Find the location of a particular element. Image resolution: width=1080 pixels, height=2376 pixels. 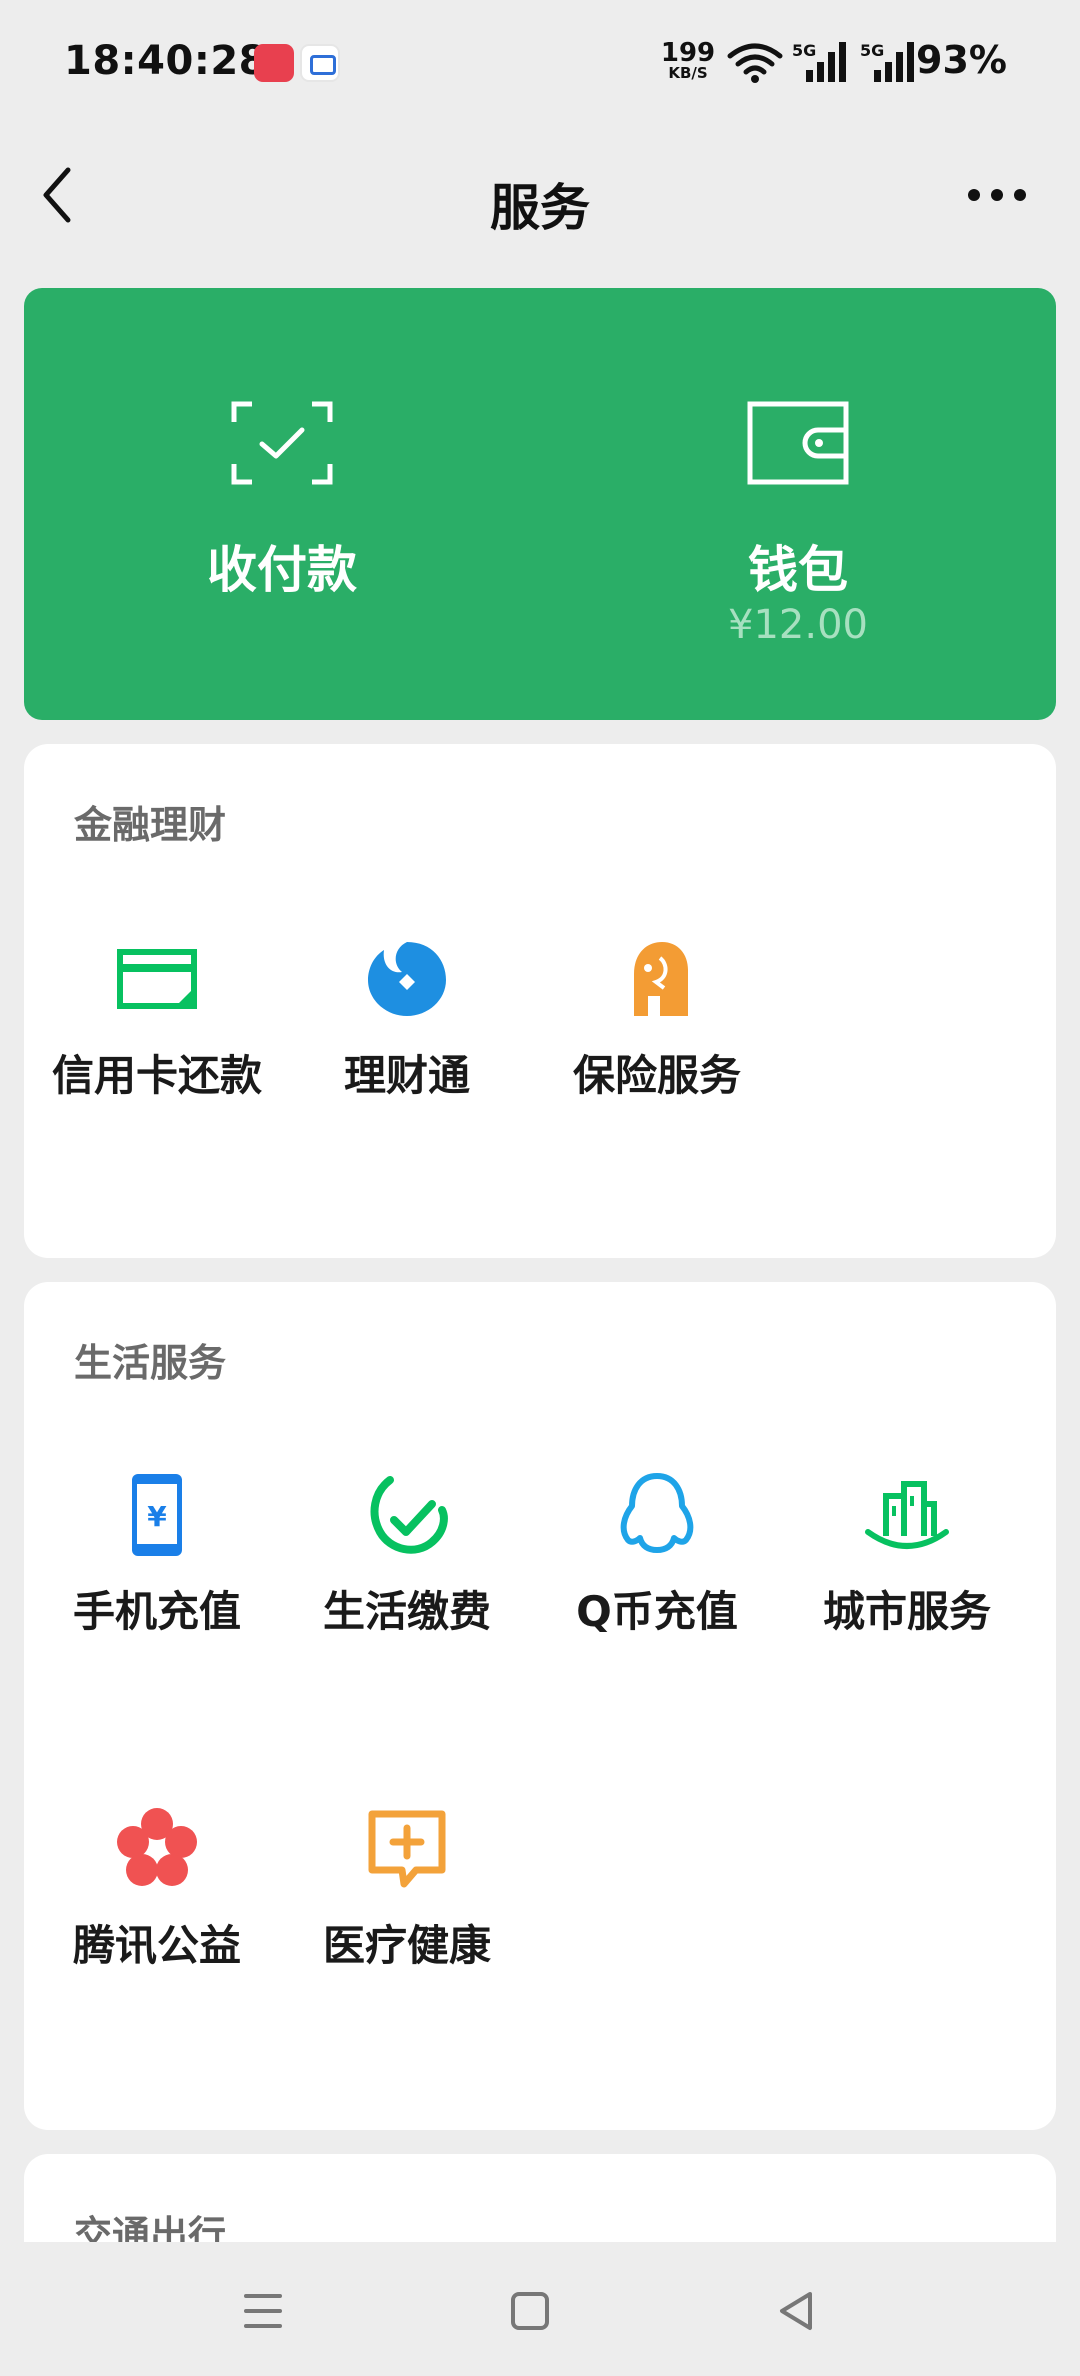

app-notification-icon is located at coordinates (274, 63).